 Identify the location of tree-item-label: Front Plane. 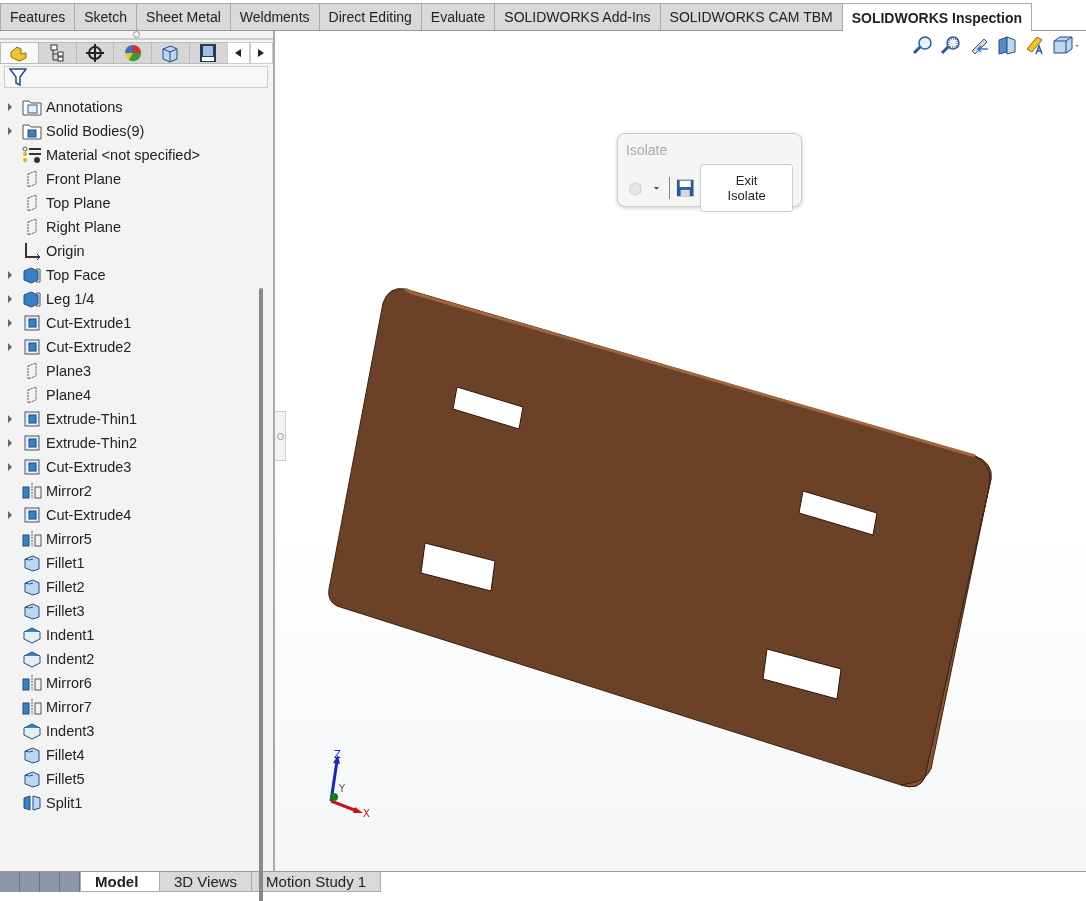
(83, 179).